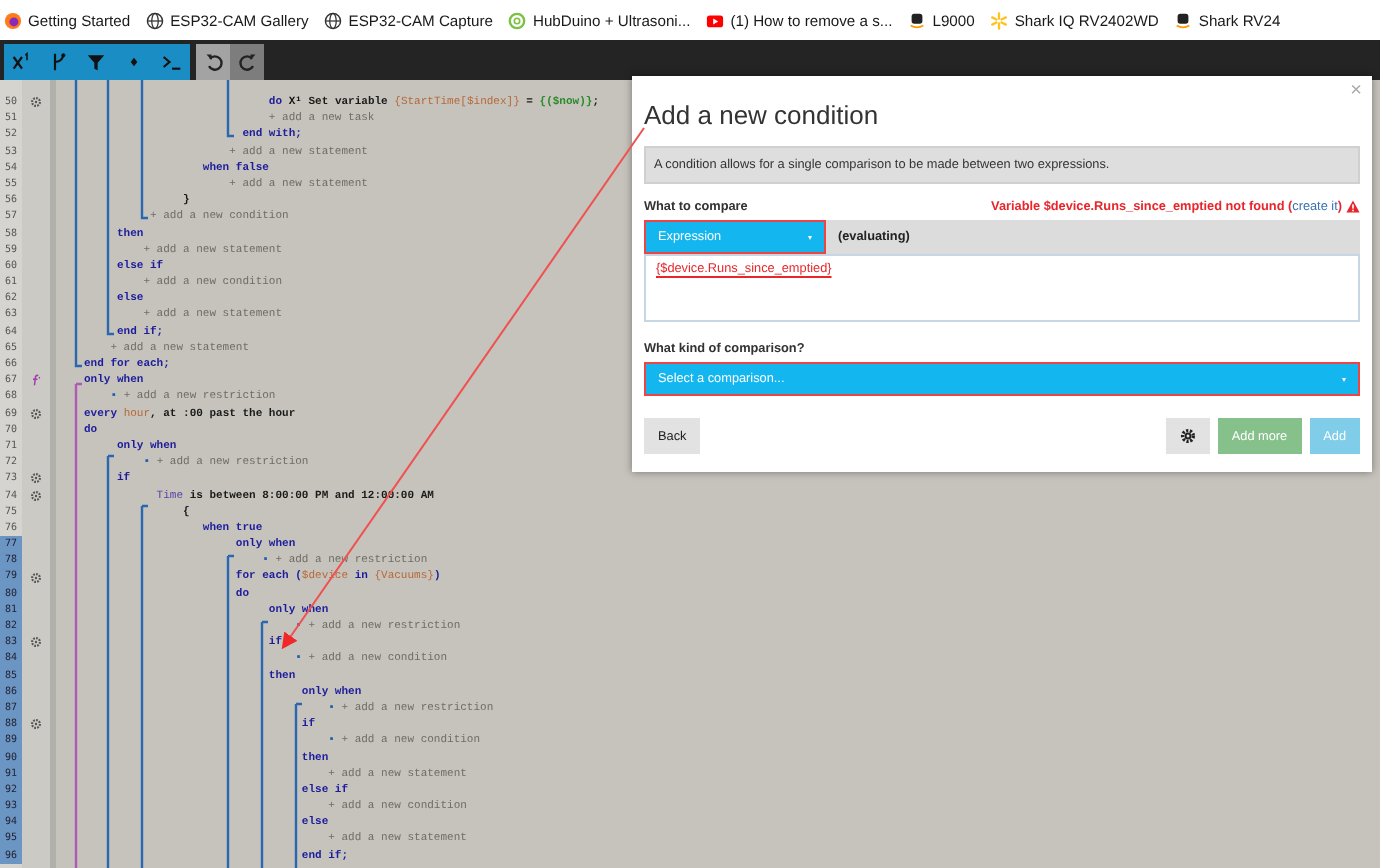 Image resolution: width=1380 pixels, height=868 pixels. I want to click on filter-icon, so click(96, 62).